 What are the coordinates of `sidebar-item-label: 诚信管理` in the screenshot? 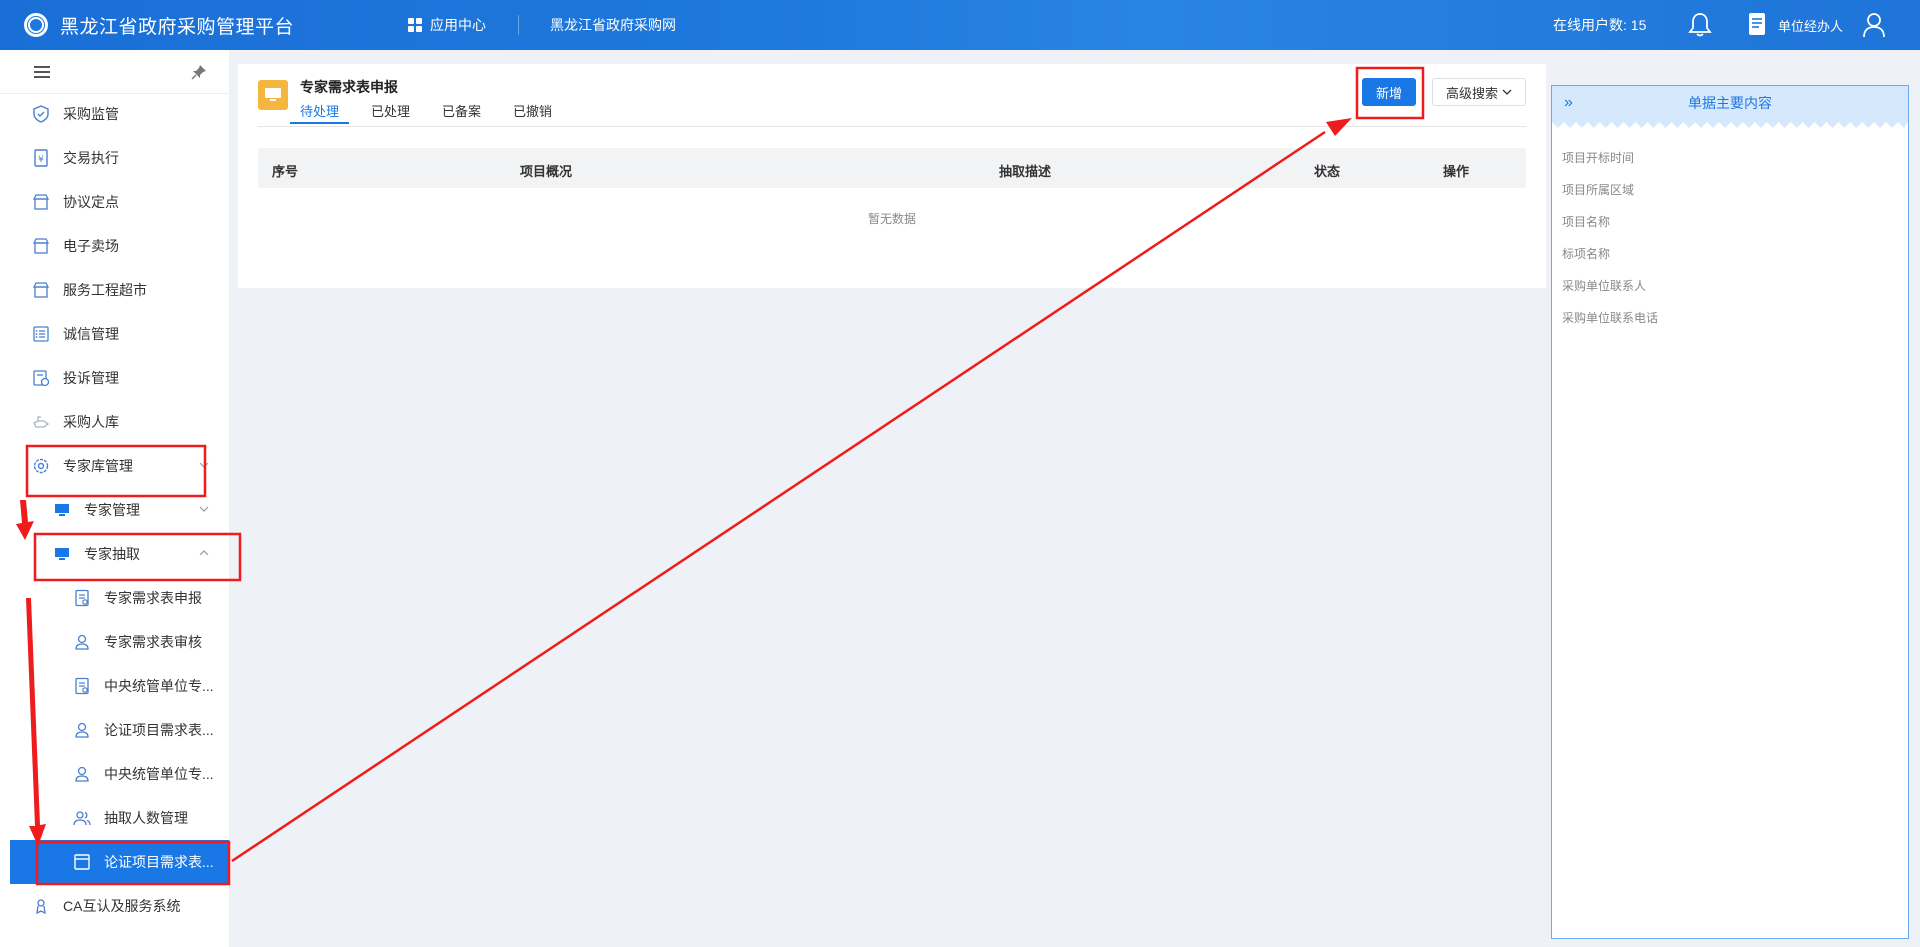 It's located at (91, 334).